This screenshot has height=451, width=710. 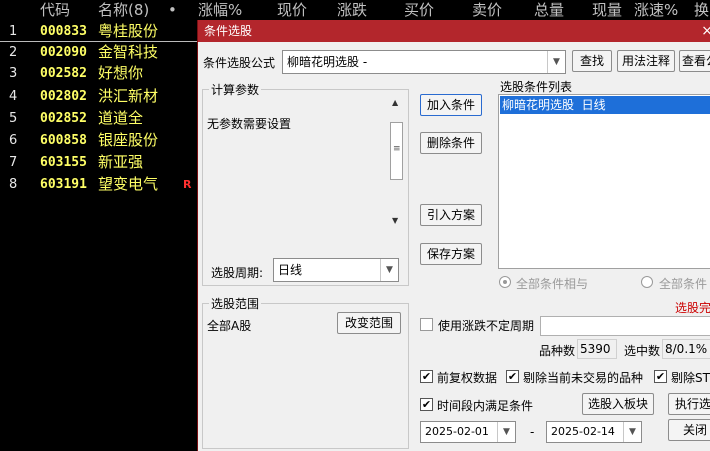 What do you see at coordinates (235, 303) in the screenshot?
I see `scope-group-label: 选股范围` at bounding box center [235, 303].